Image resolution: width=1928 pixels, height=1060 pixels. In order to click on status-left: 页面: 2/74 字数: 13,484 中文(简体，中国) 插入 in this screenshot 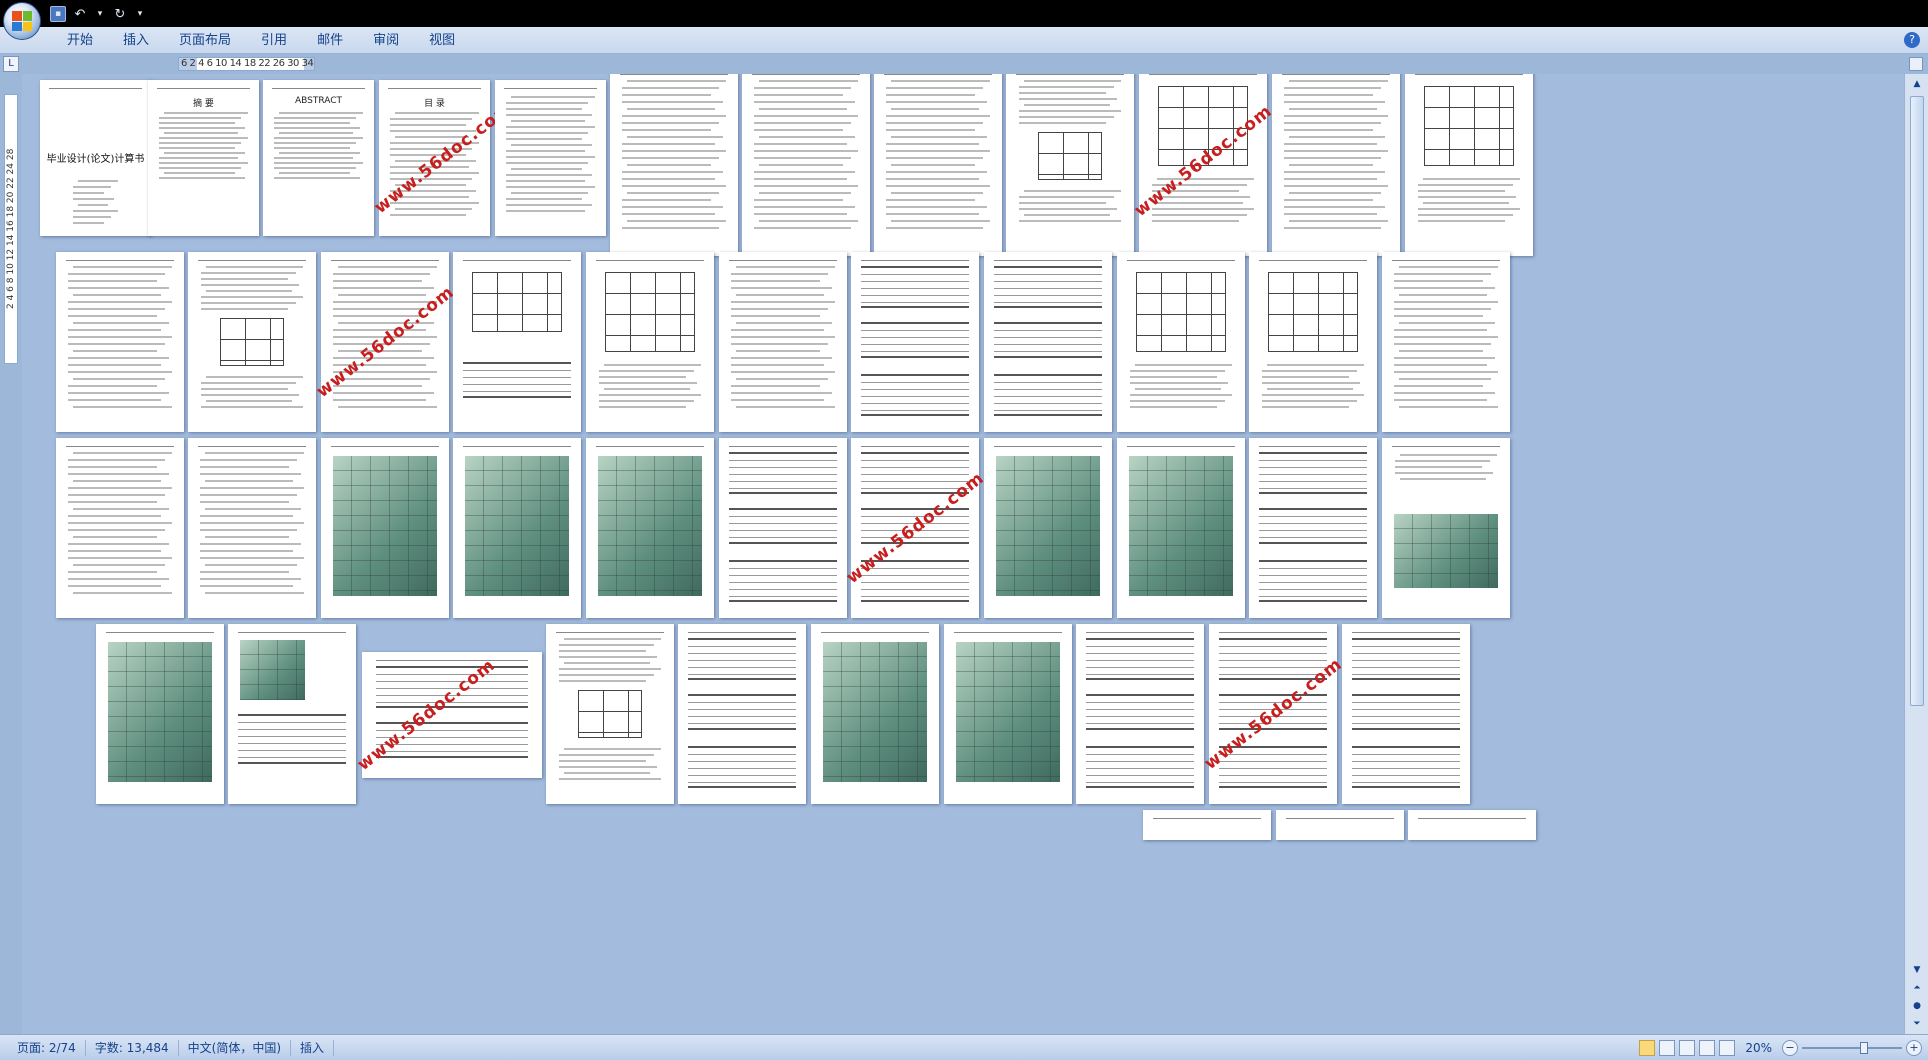, I will do `click(171, 1047)`.